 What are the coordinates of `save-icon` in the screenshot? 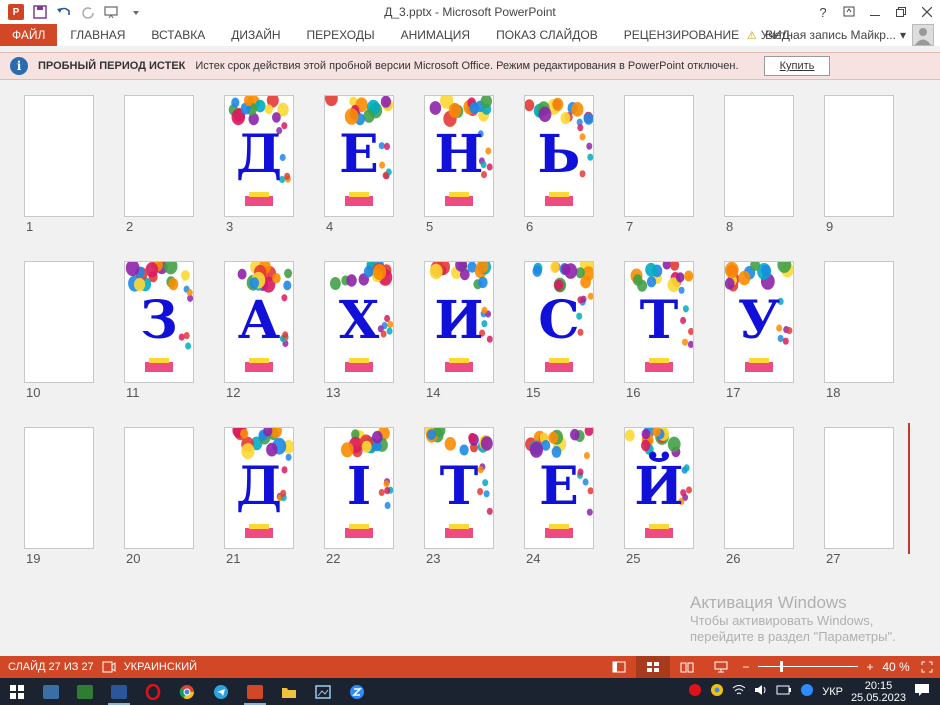 It's located at (40, 12).